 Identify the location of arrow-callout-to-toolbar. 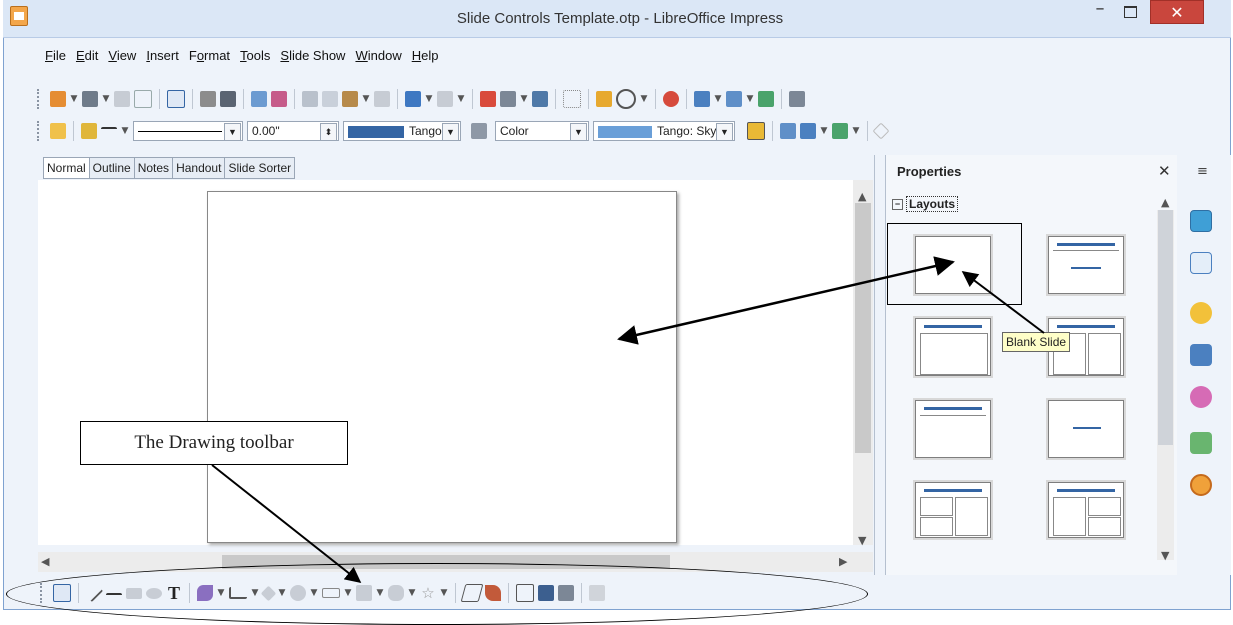
(286, 523).